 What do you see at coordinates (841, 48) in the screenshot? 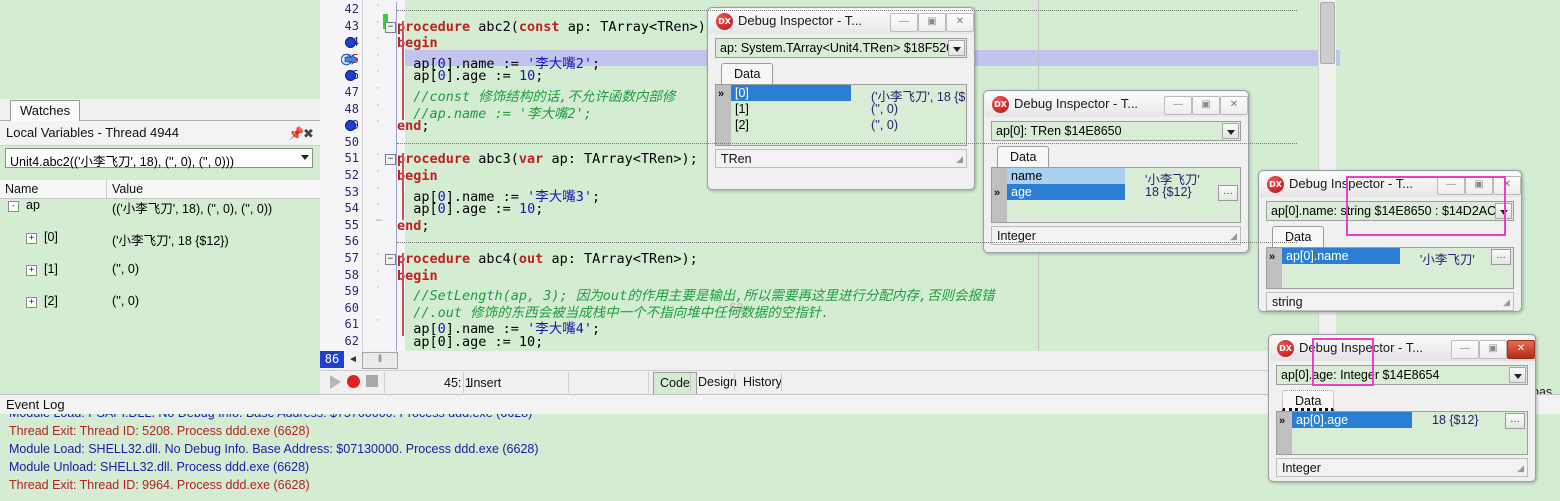
I see `address-combobox: ap: System.TArray<Unit4.TRen> $18F520` at bounding box center [841, 48].